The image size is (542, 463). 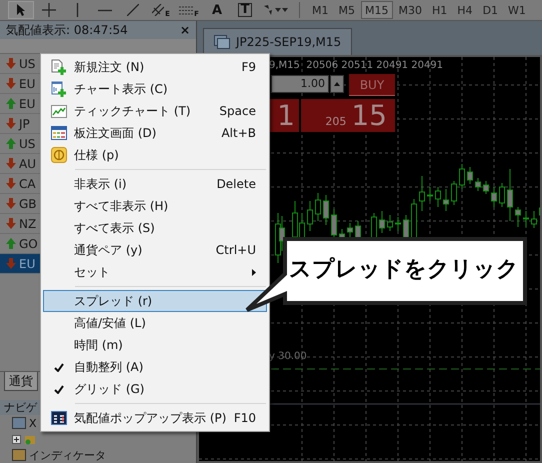 What do you see at coordinates (28, 243) in the screenshot?
I see `symbol-text: GO` at bounding box center [28, 243].